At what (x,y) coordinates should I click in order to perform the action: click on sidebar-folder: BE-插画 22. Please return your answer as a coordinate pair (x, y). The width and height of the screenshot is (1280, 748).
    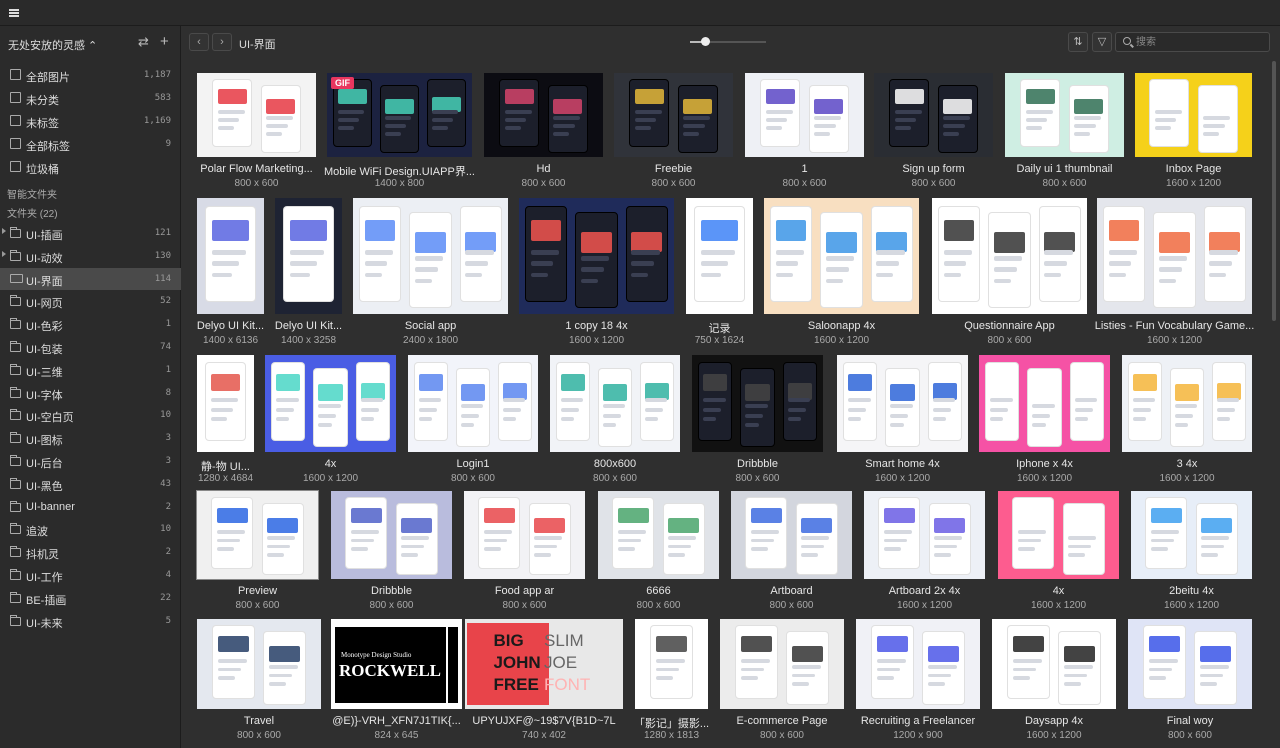
    Looking at the image, I should click on (90, 598).